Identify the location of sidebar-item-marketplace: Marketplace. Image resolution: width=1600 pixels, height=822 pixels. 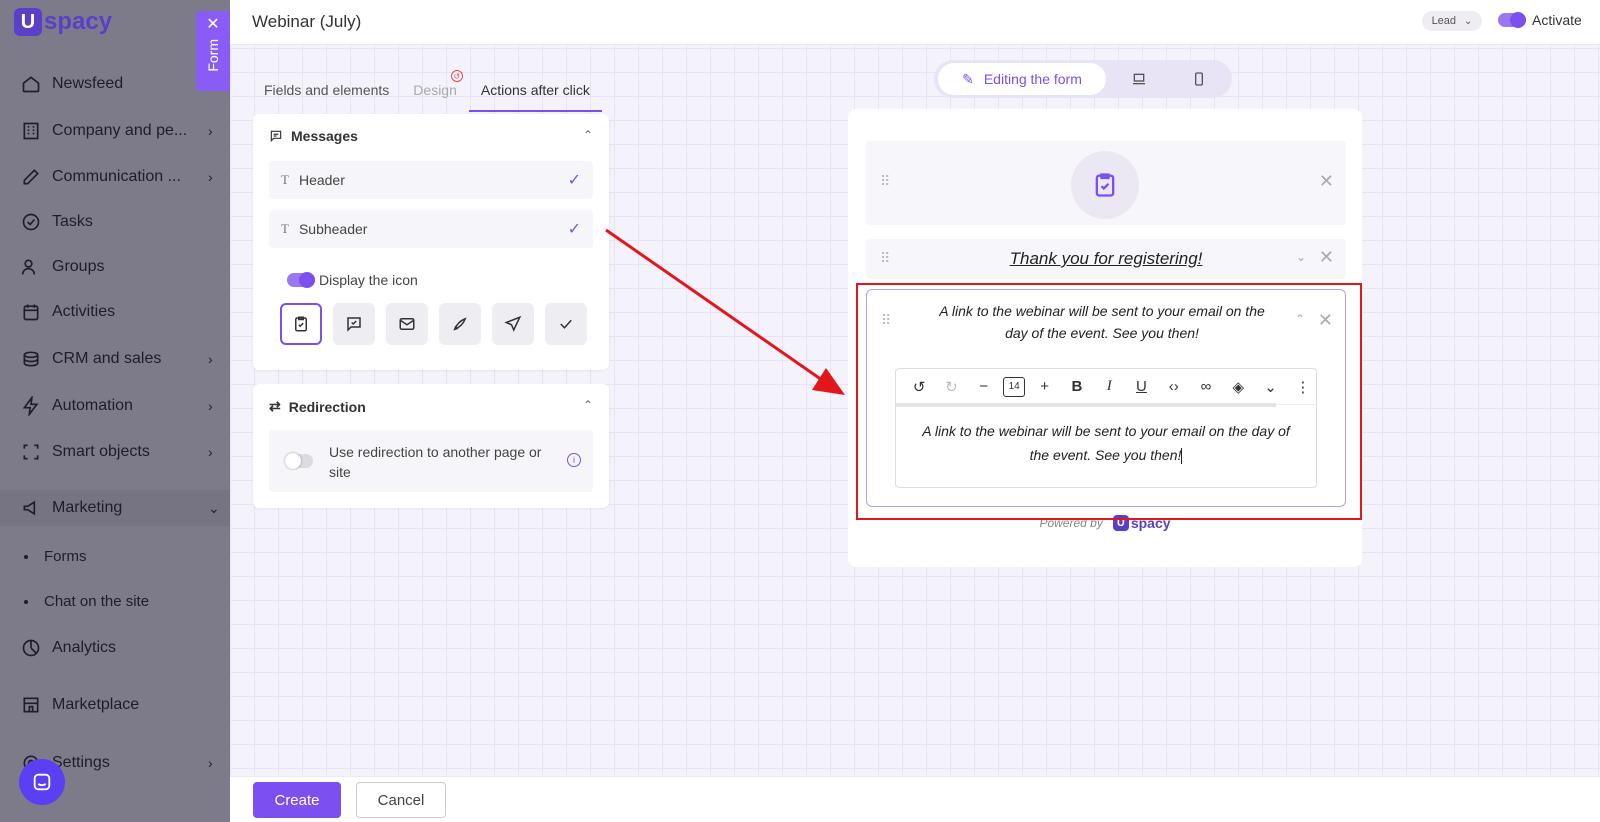
(120, 705).